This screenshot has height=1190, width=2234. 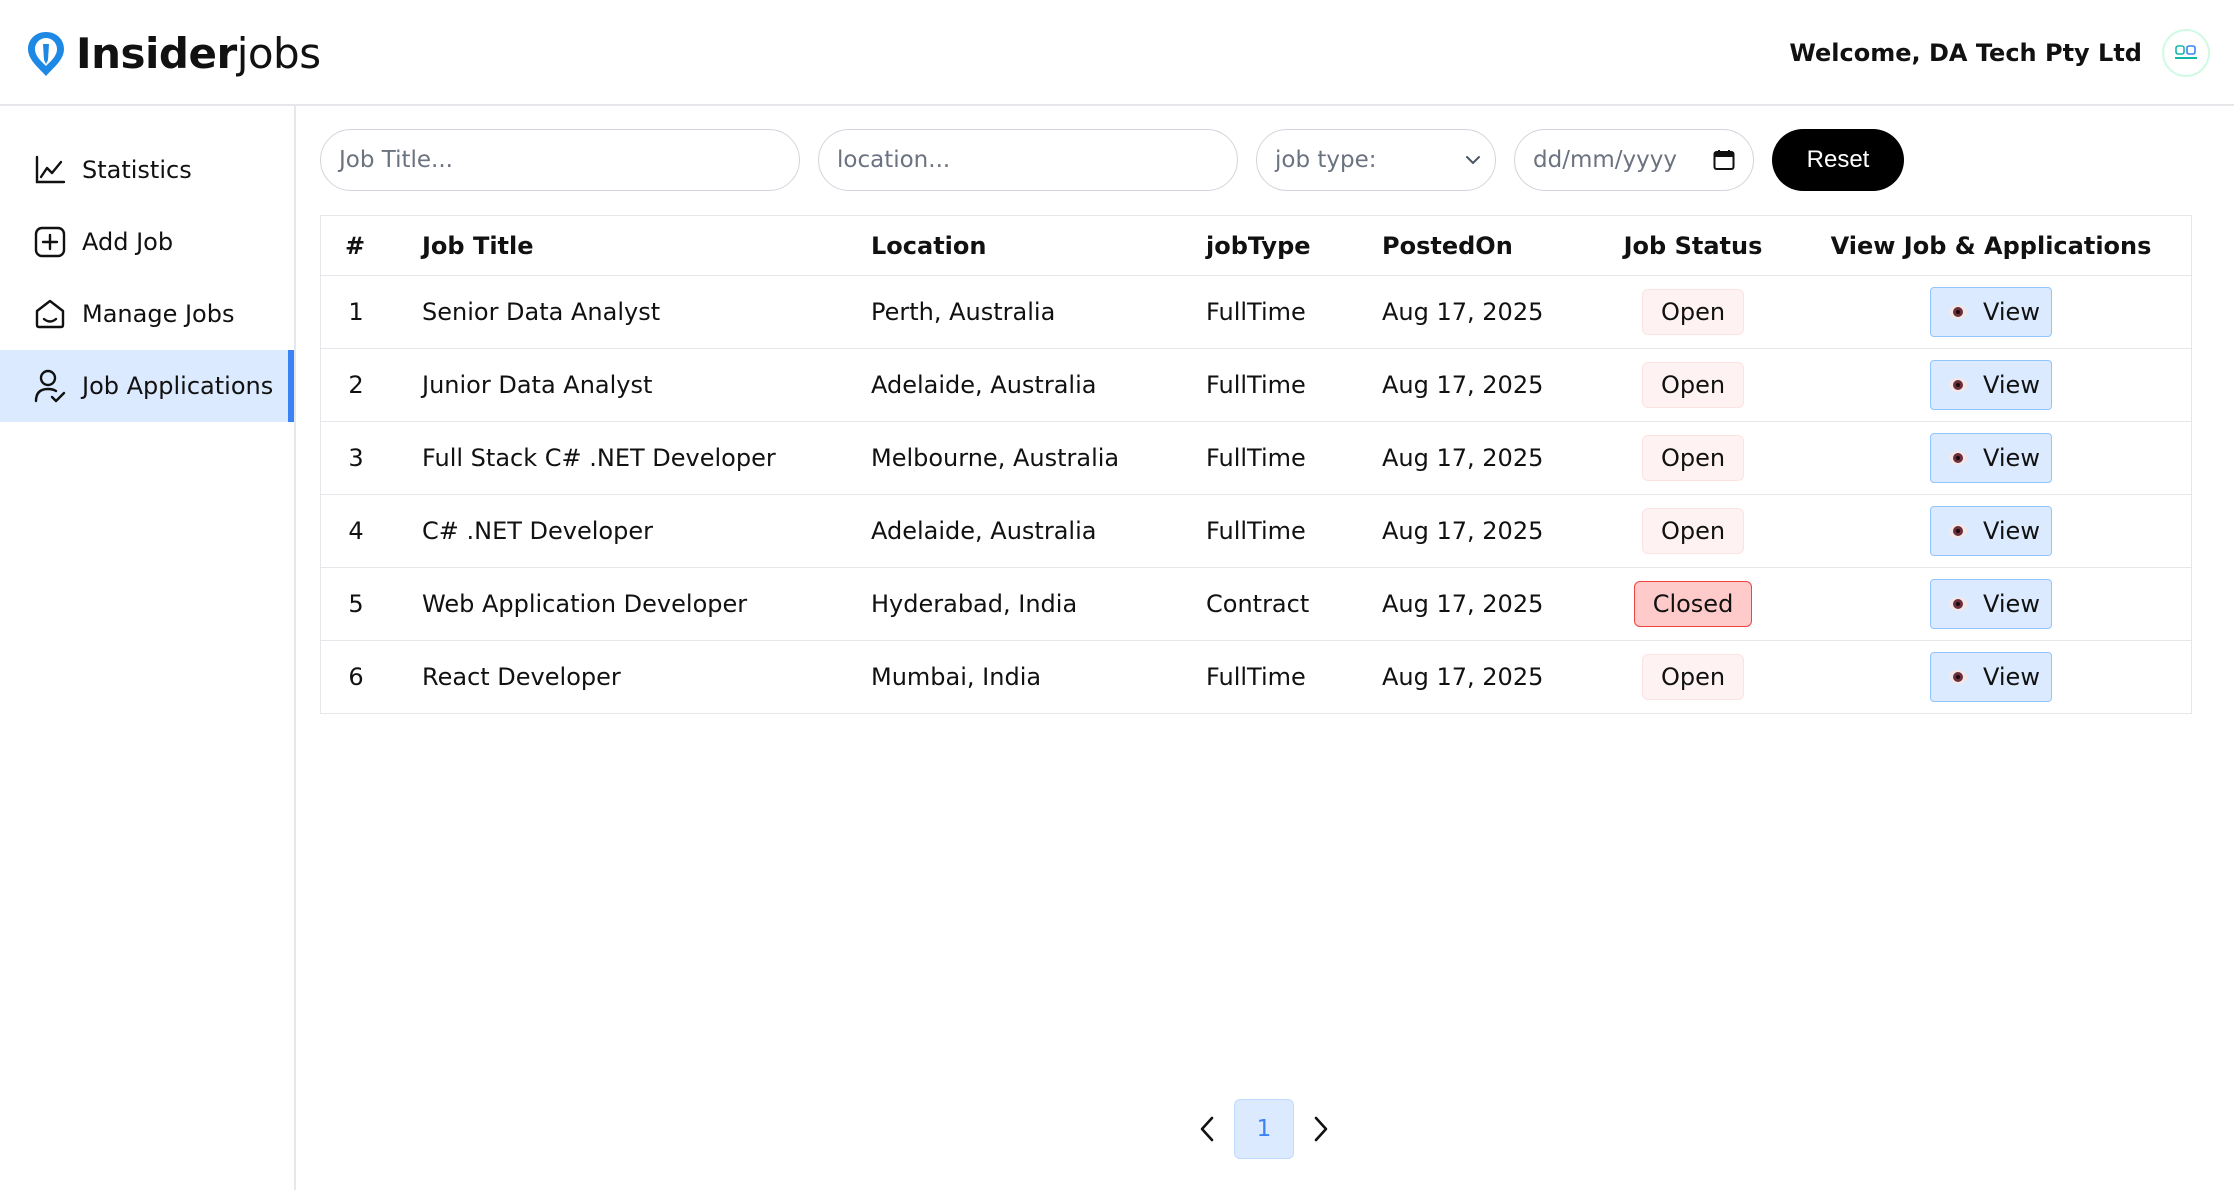 I want to click on user-check-icon, so click(x=50, y=386).